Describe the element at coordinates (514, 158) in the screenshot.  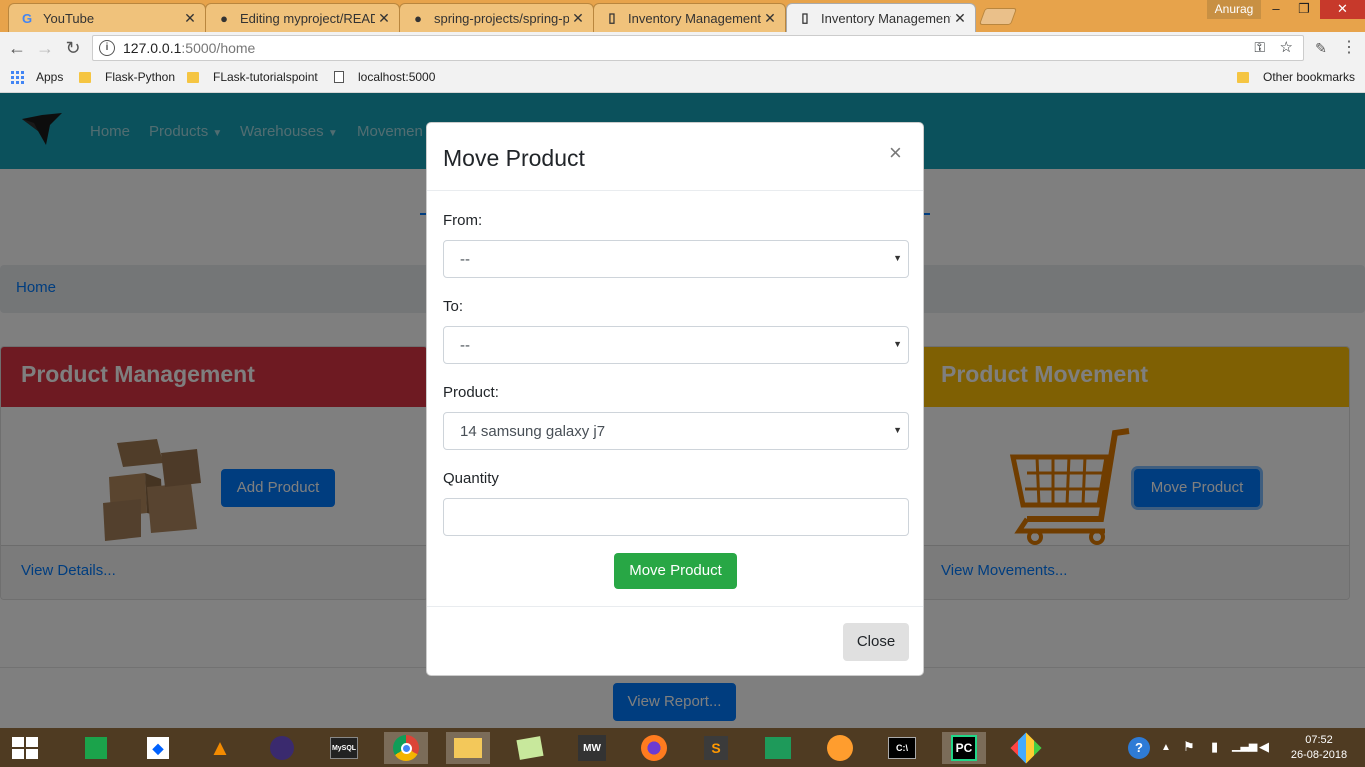
I see `modal-title: Move Product` at that location.